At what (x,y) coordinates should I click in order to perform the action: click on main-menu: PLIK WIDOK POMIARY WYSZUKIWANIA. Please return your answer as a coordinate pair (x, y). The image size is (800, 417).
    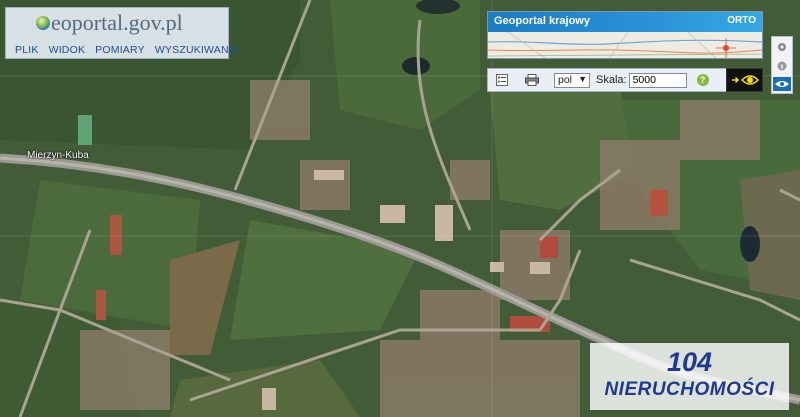
    Looking at the image, I should click on (127, 50).